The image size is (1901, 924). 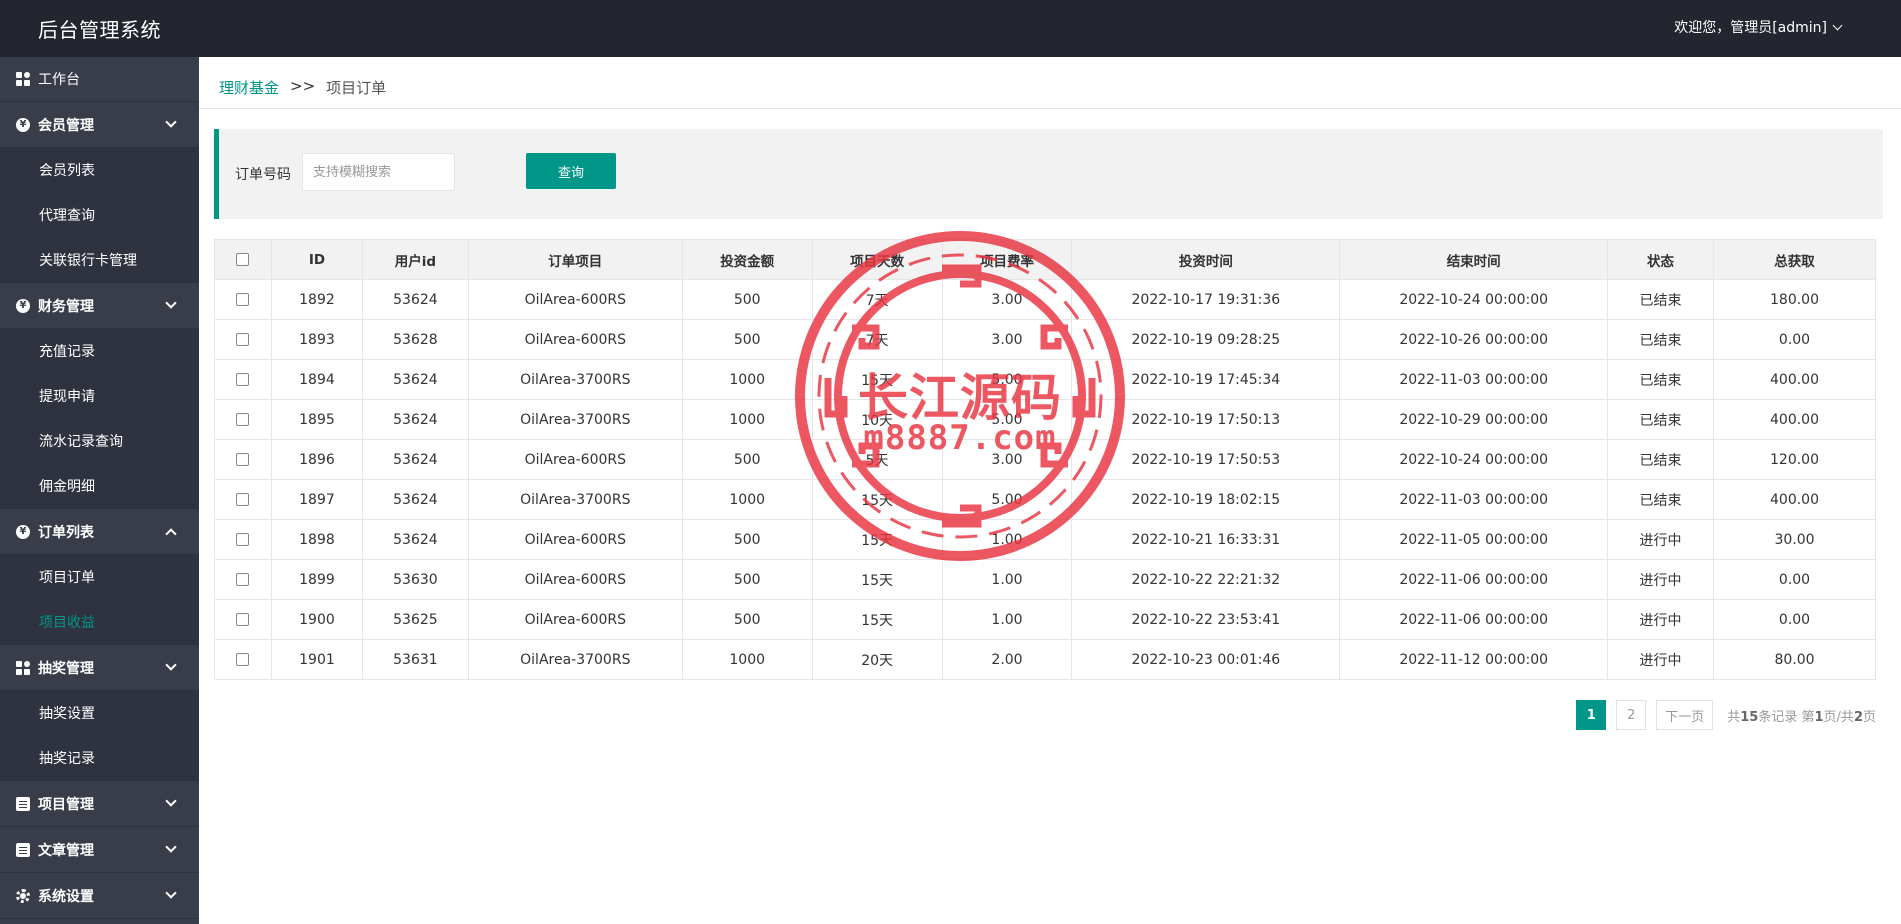 I want to click on sidebar-group-title: 文章管理, so click(x=99, y=849).